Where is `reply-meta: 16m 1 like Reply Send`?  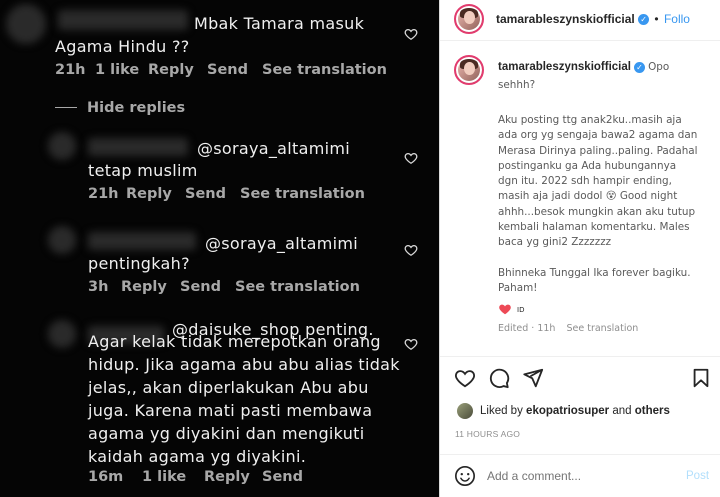 reply-meta: 16m 1 like Reply Send is located at coordinates (195, 477).